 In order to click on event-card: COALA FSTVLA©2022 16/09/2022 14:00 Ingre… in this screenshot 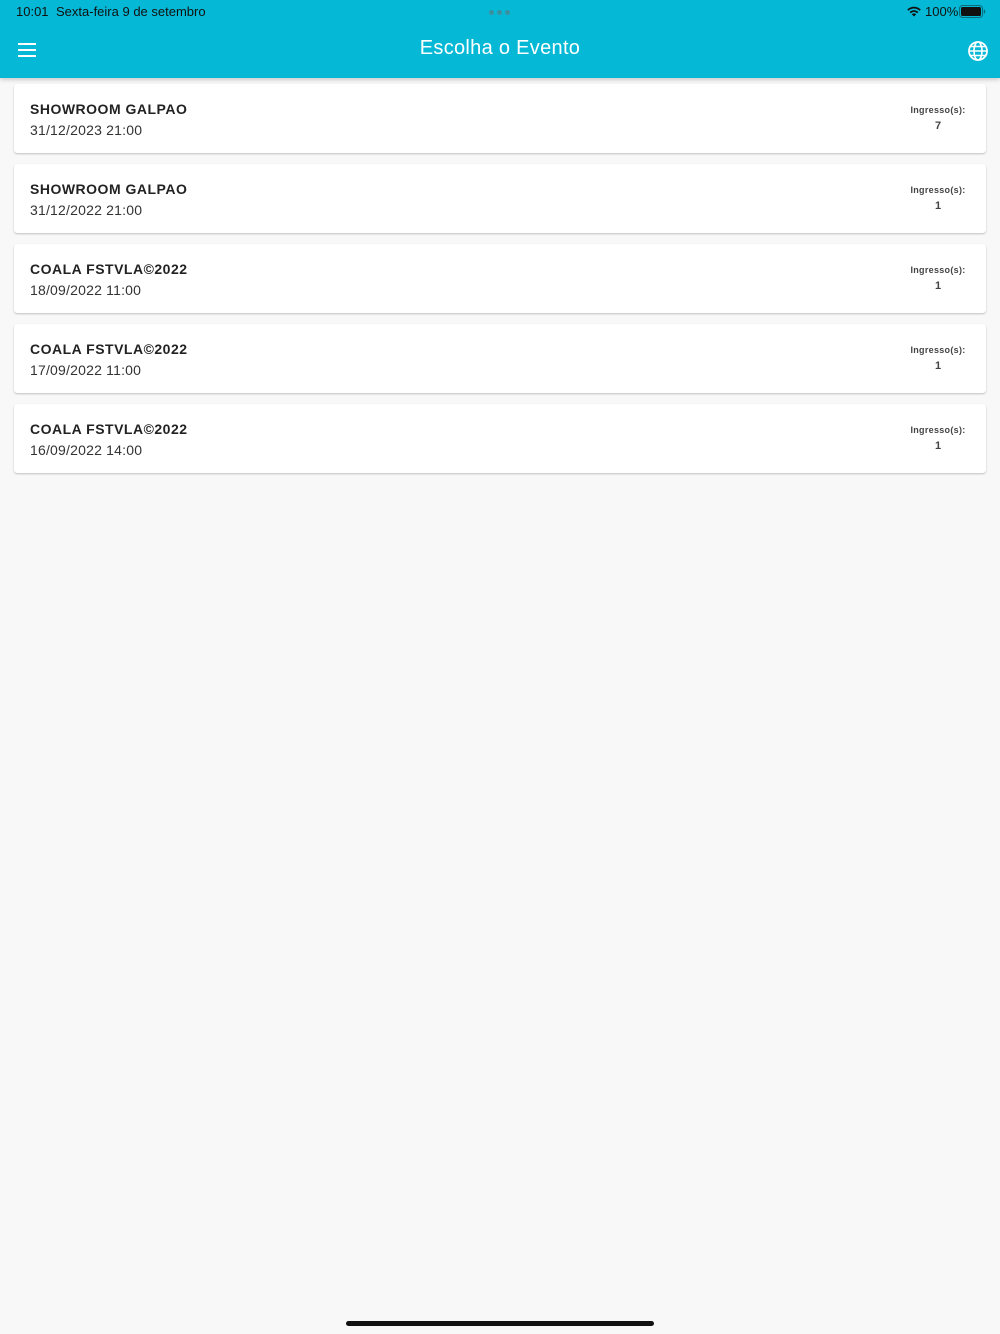, I will do `click(500, 438)`.